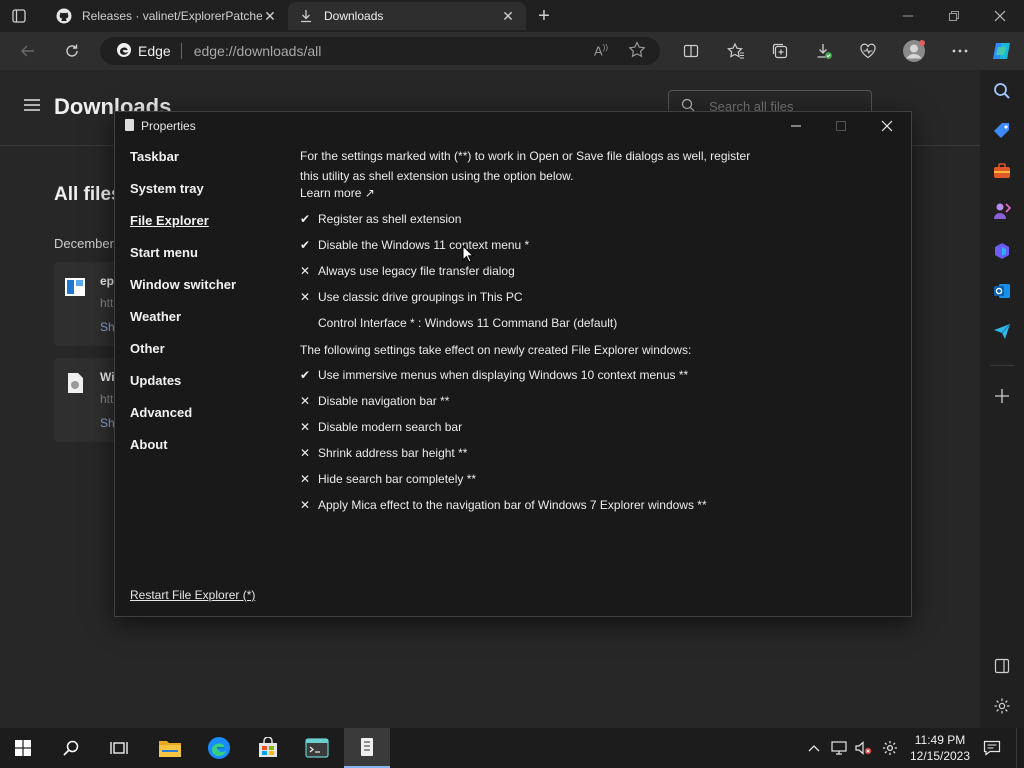  I want to click on collections-icon, so click(780, 51).